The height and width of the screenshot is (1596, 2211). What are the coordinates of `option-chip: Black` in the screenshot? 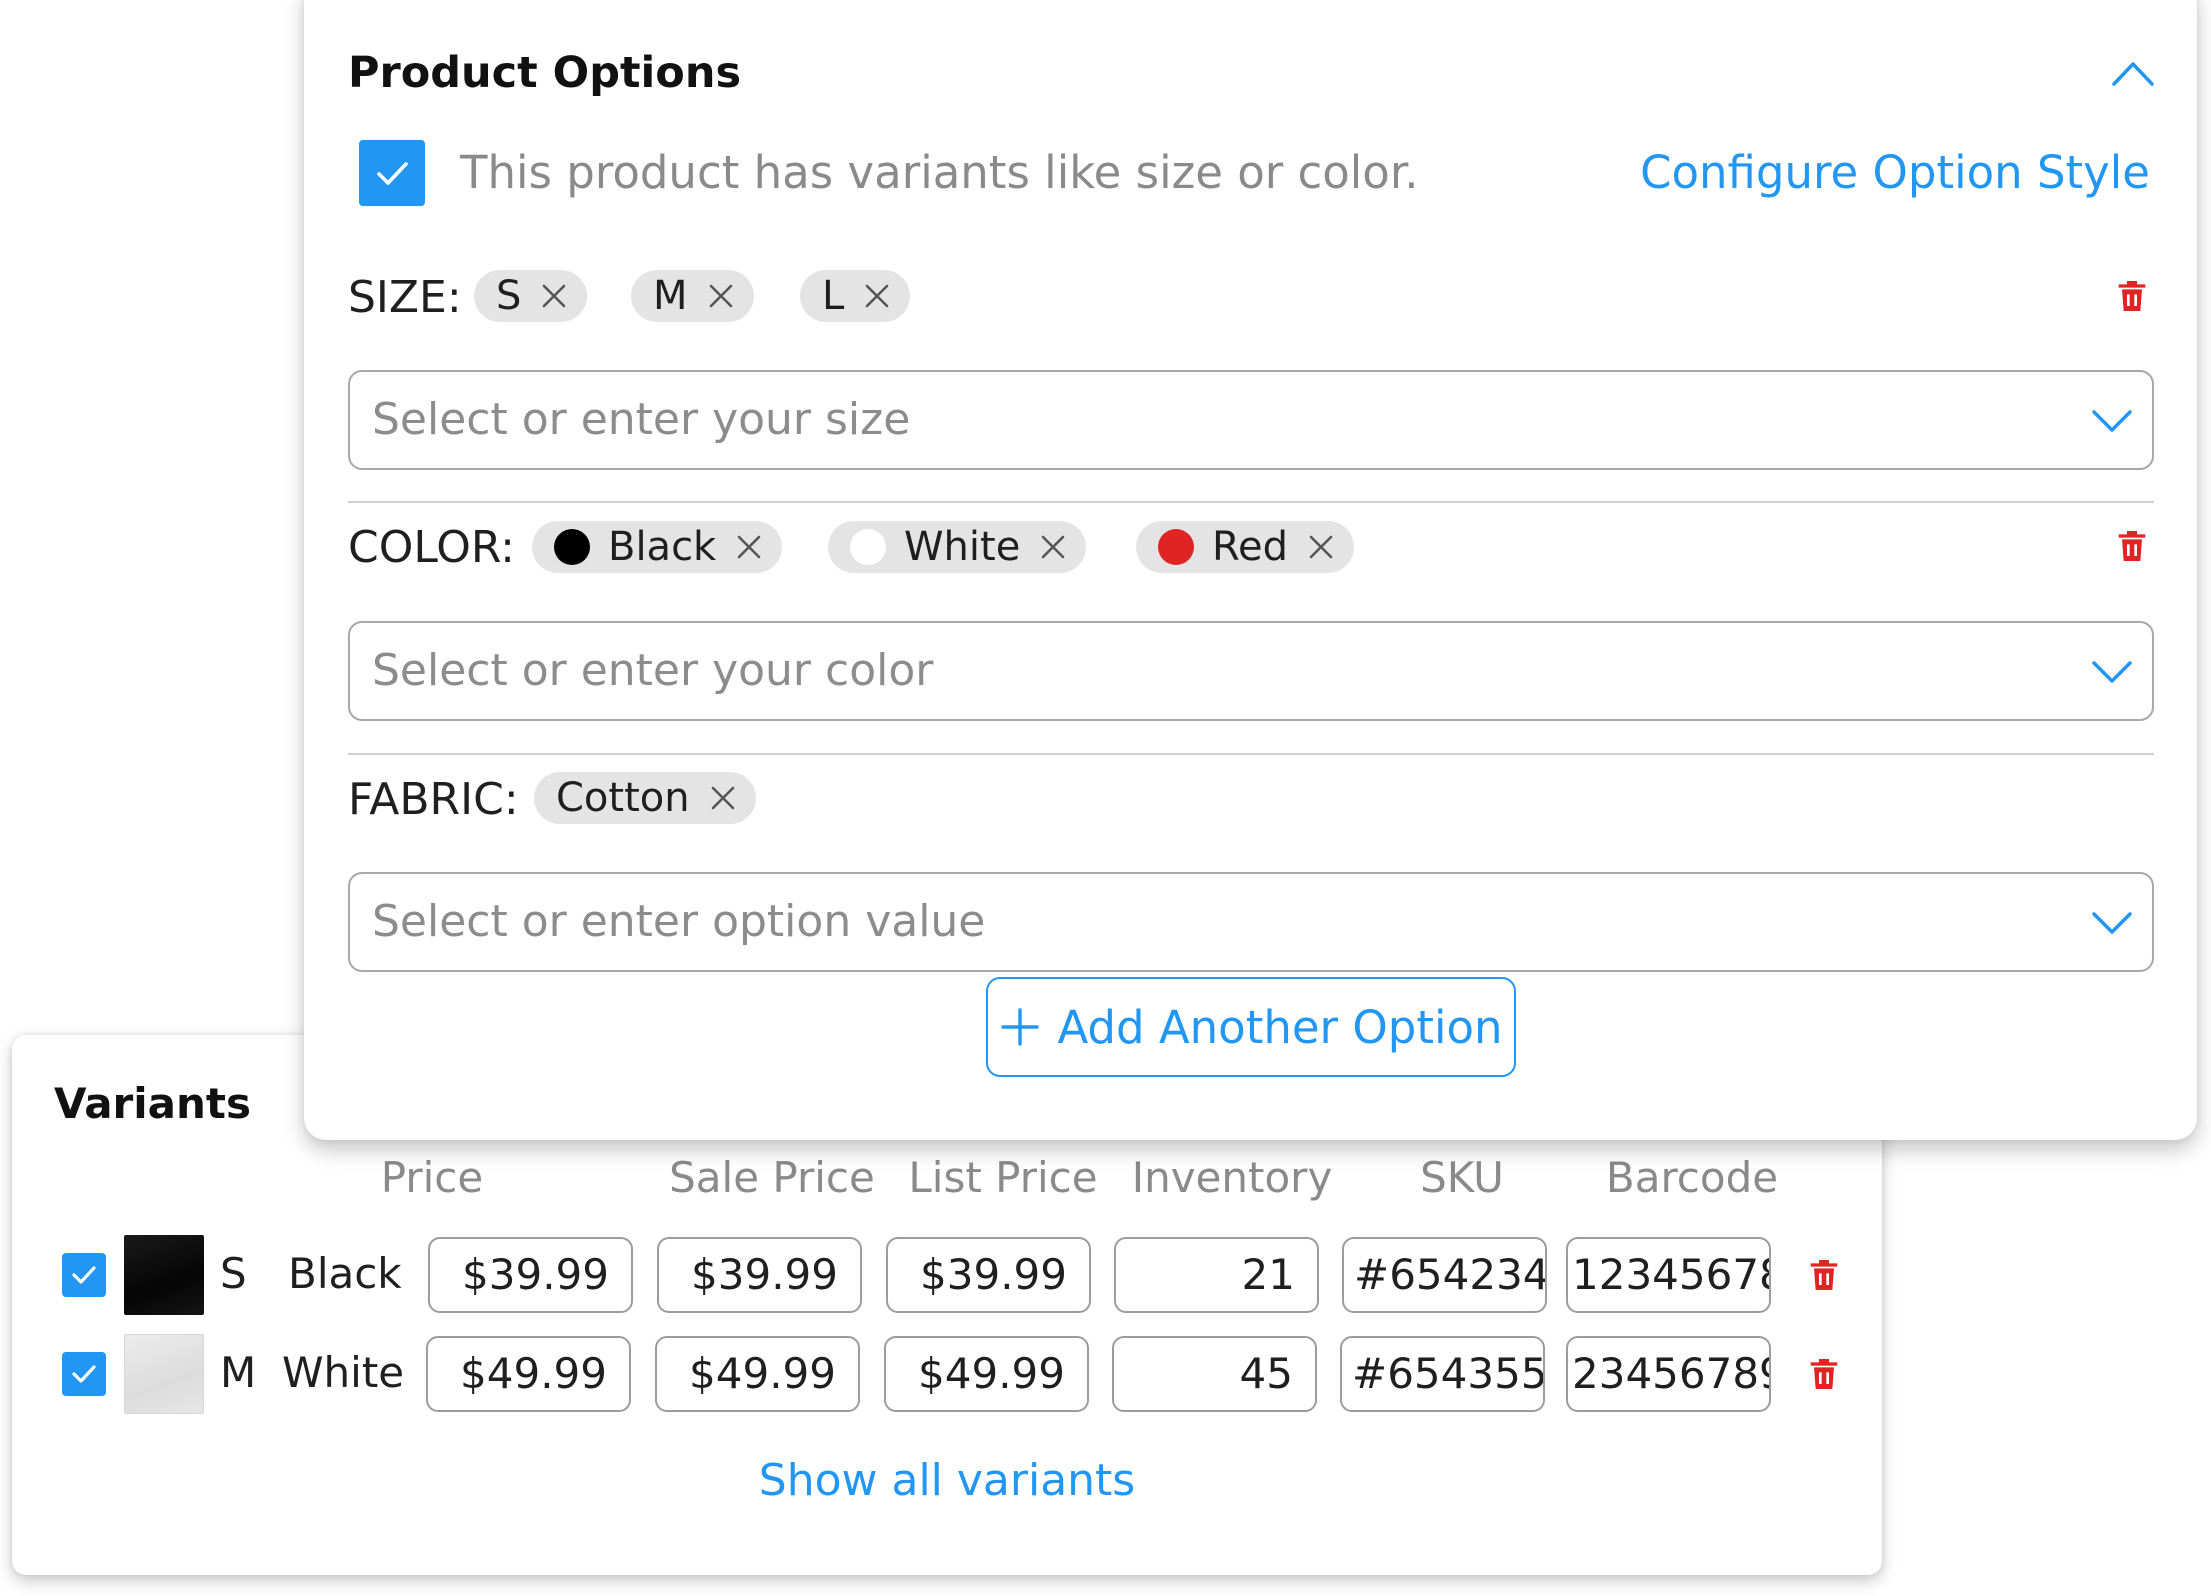 It's located at (657, 547).